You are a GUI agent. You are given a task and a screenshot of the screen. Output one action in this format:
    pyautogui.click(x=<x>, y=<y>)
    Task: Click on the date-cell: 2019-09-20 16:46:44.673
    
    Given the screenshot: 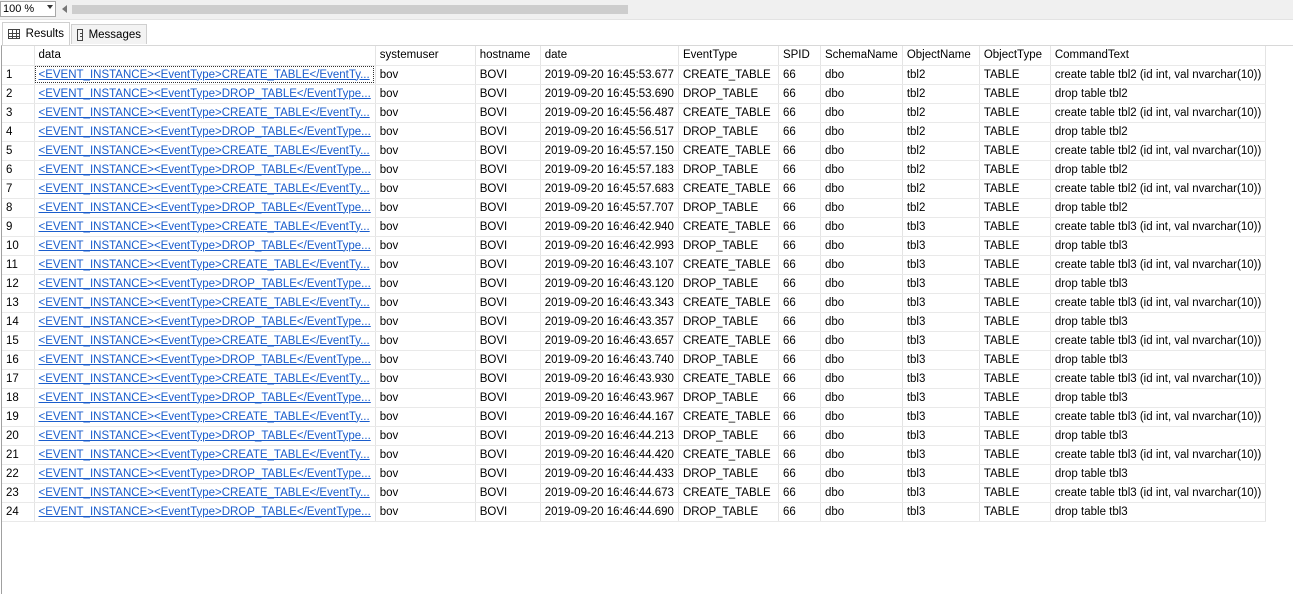 What is the action you would take?
    pyautogui.click(x=609, y=493)
    